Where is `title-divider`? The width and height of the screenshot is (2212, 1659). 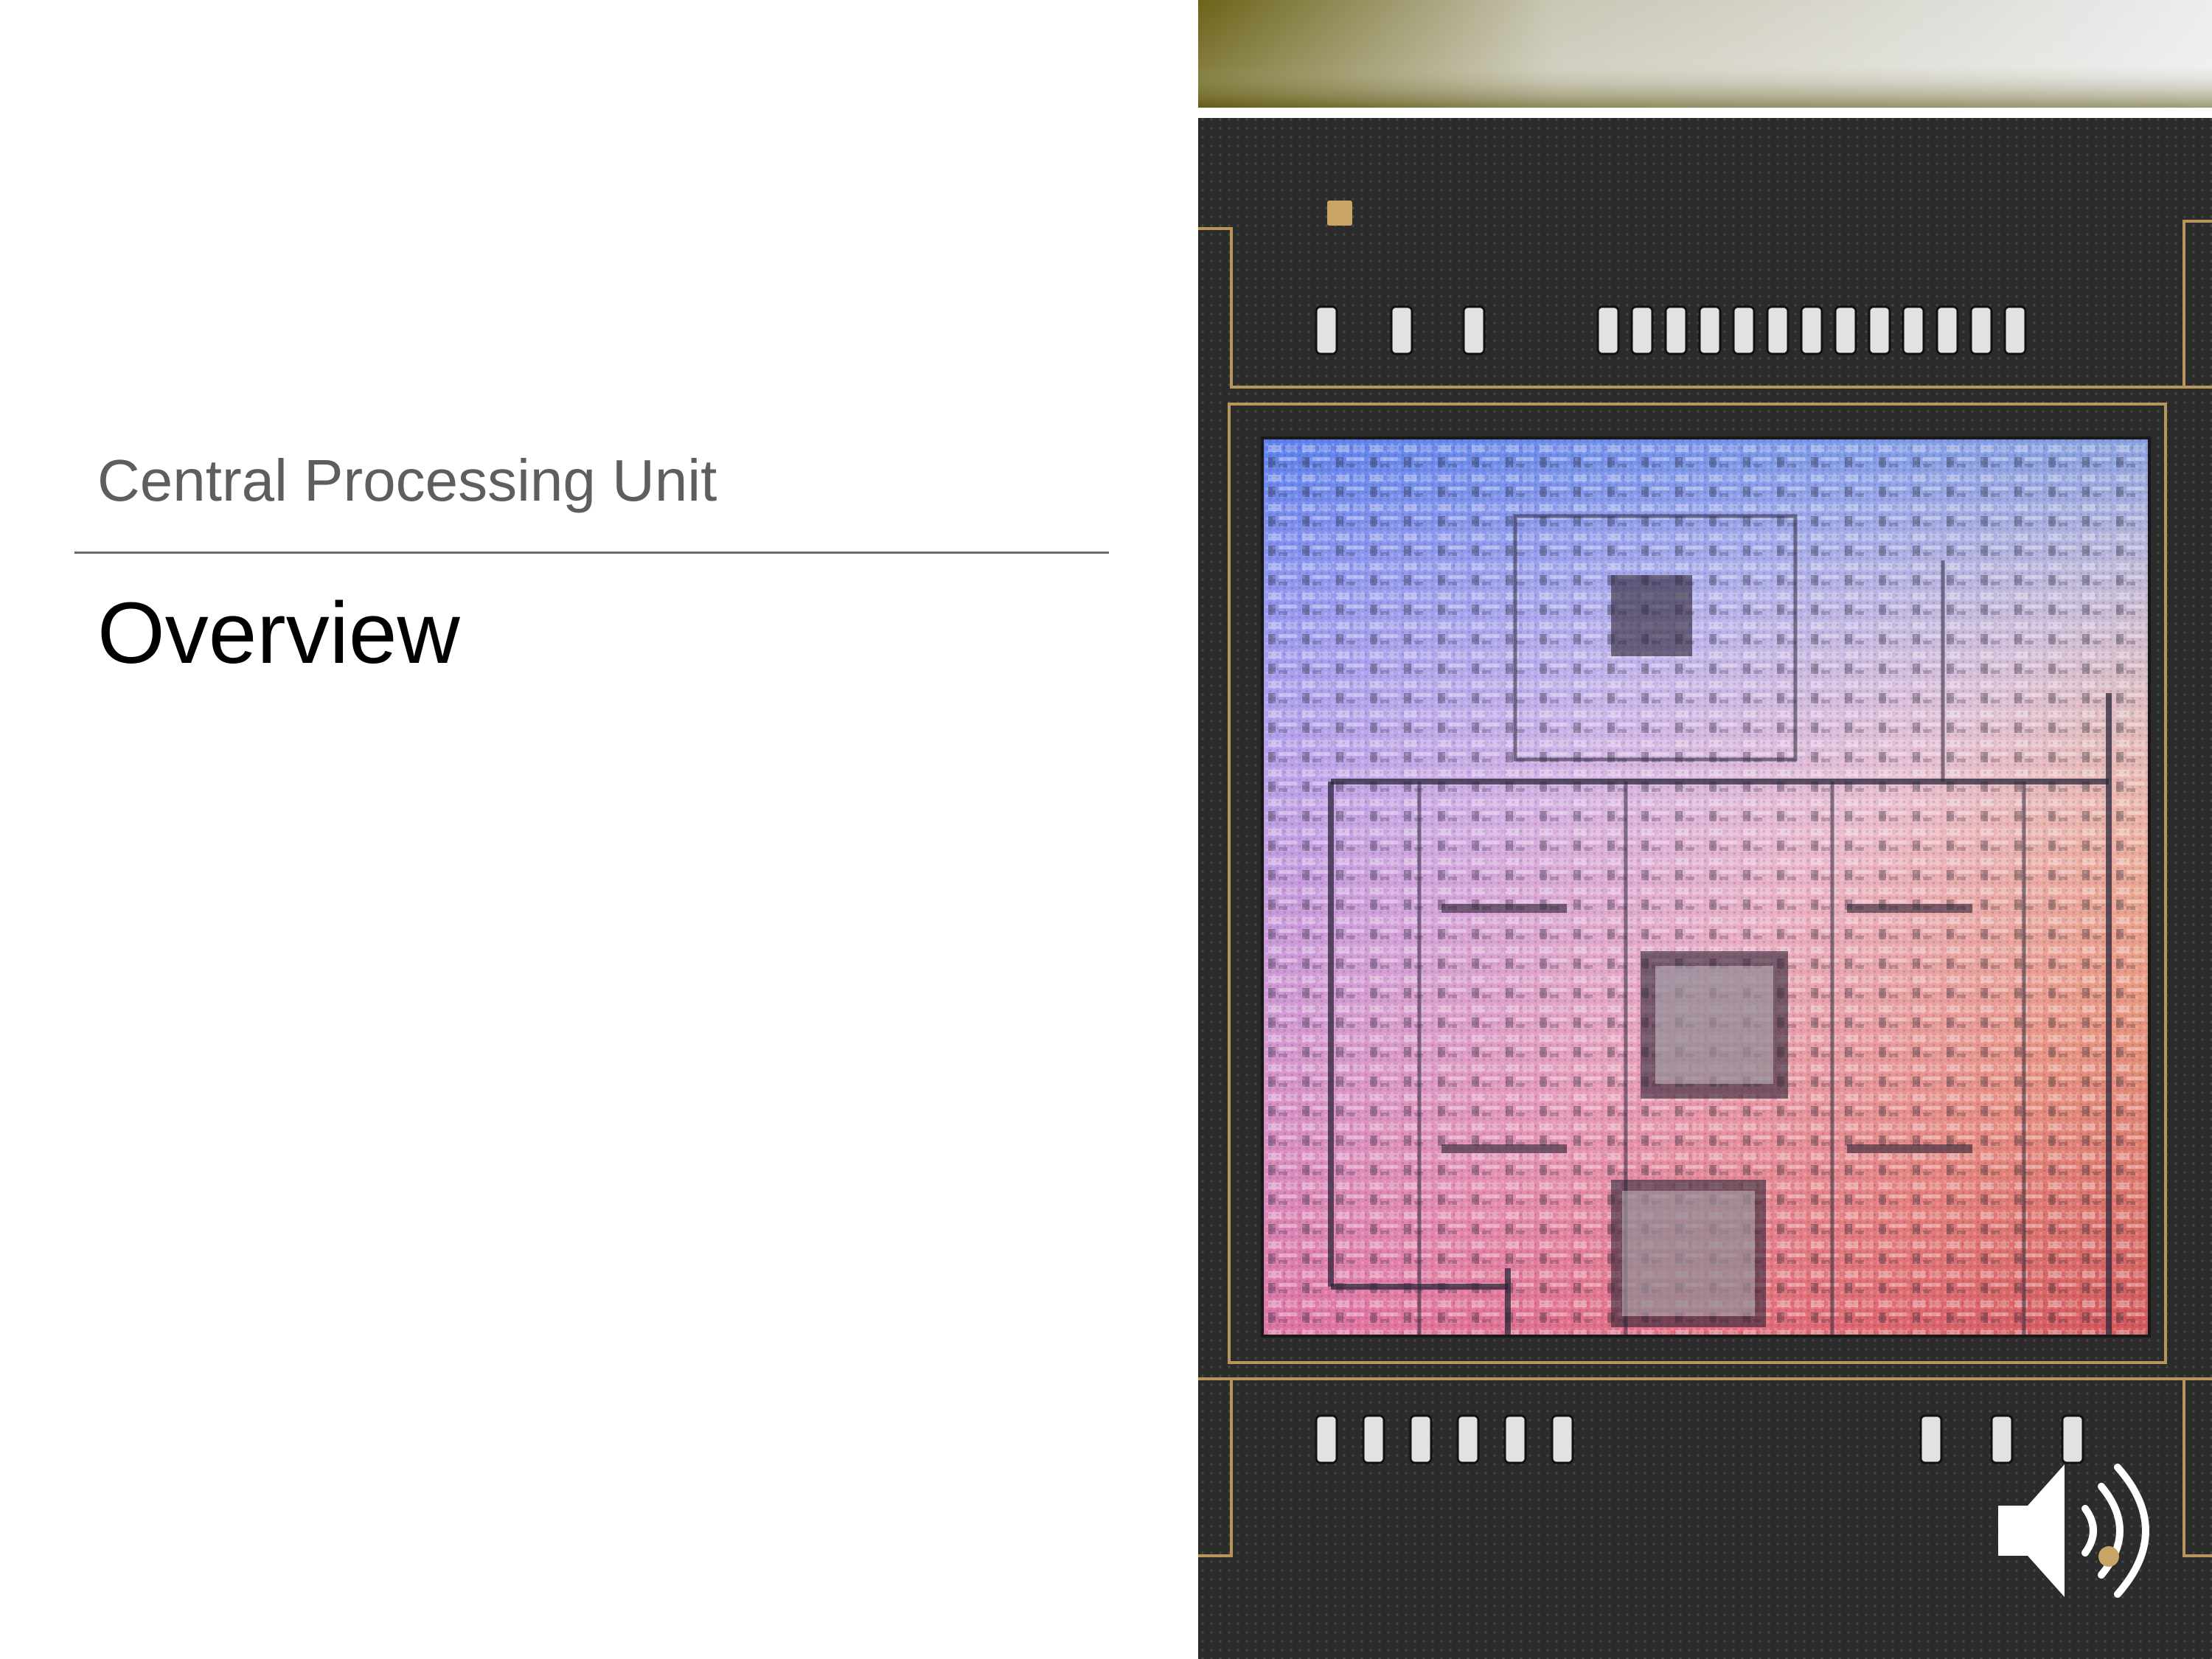
title-divider is located at coordinates (591, 553).